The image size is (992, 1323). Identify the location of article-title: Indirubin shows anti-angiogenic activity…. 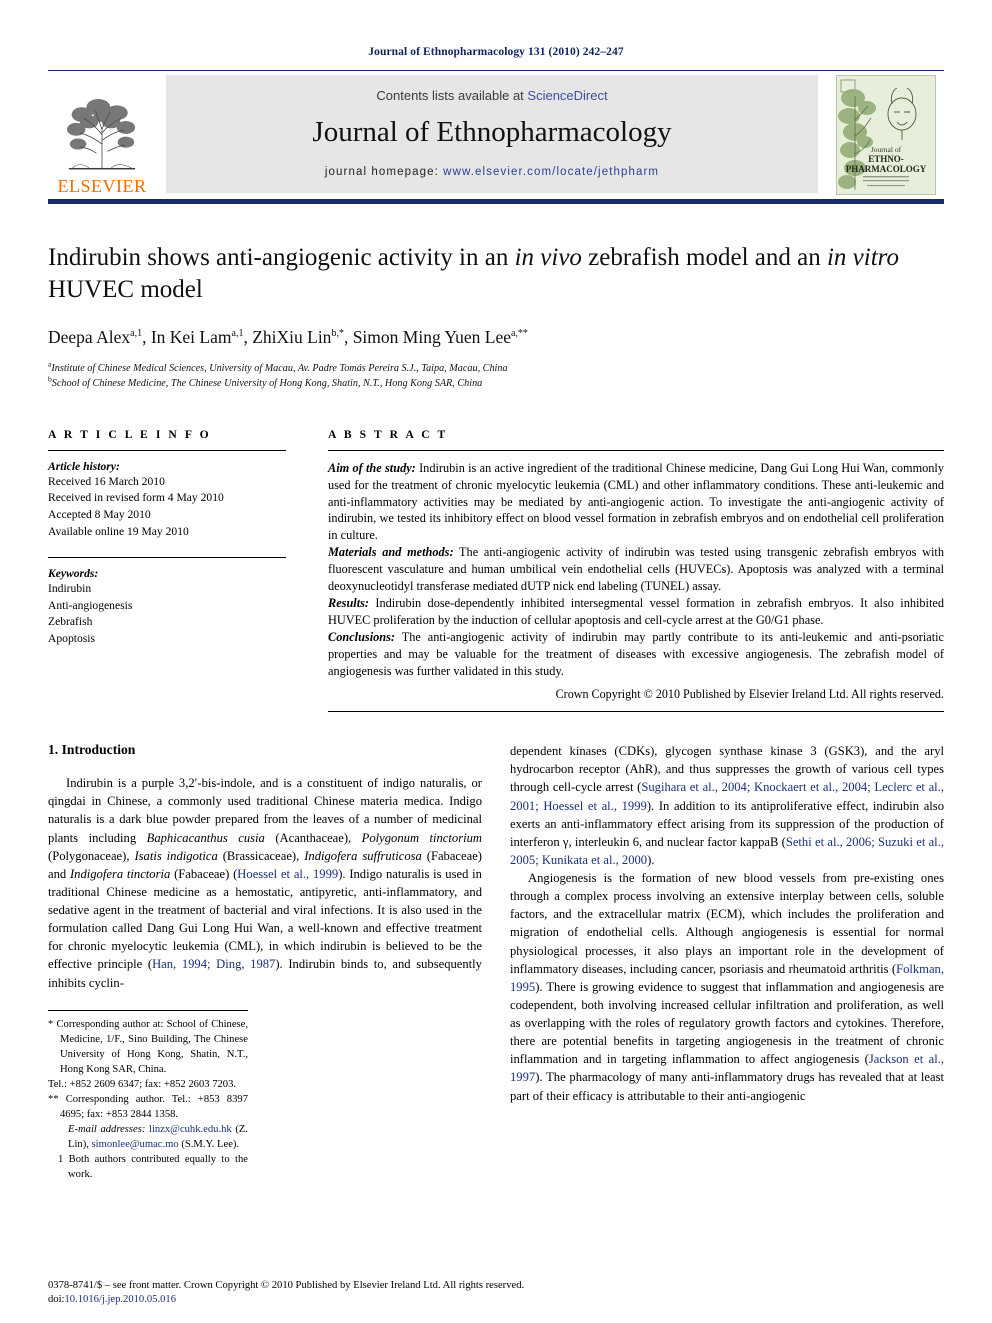
(493, 273).